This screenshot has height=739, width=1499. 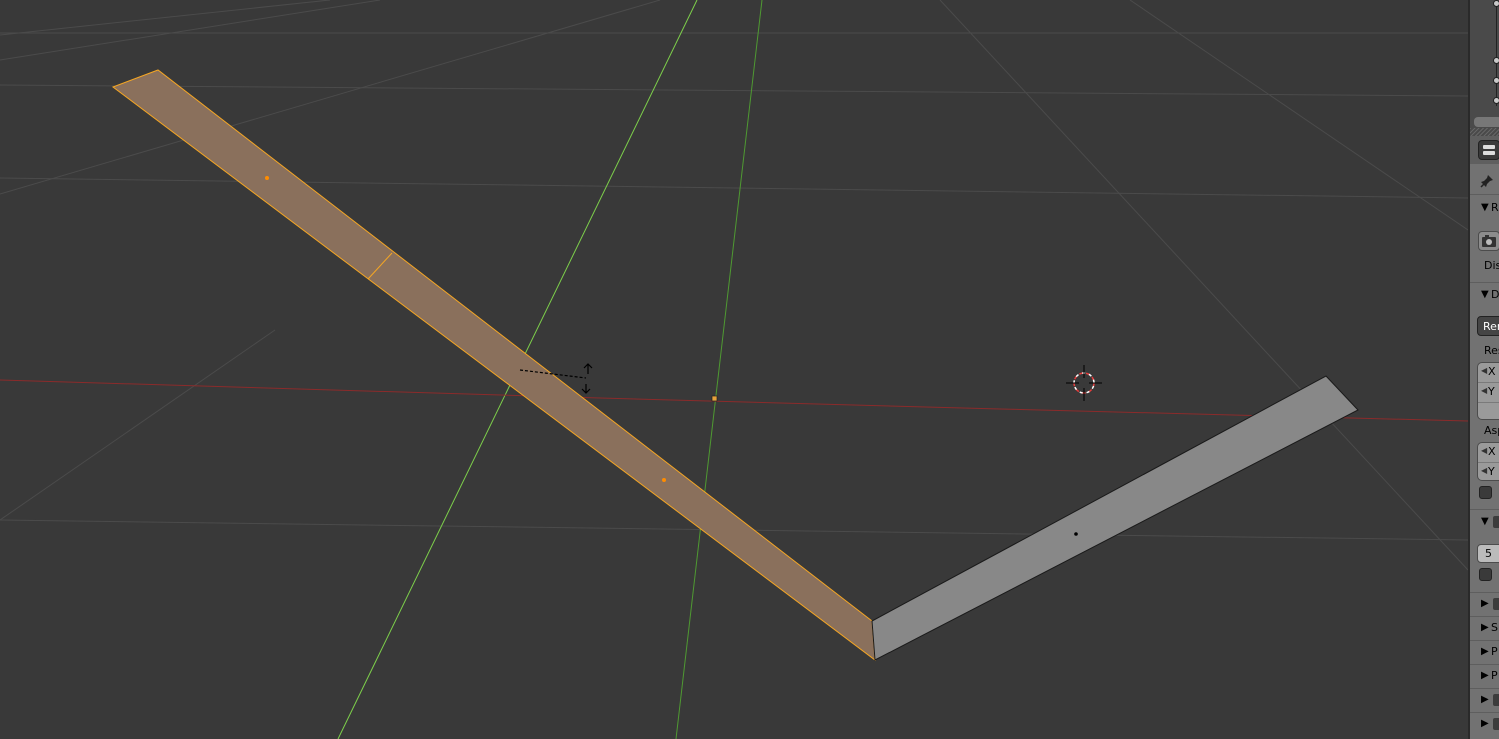 What do you see at coordinates (1484, 68) in the screenshot?
I see `outliner-panel` at bounding box center [1484, 68].